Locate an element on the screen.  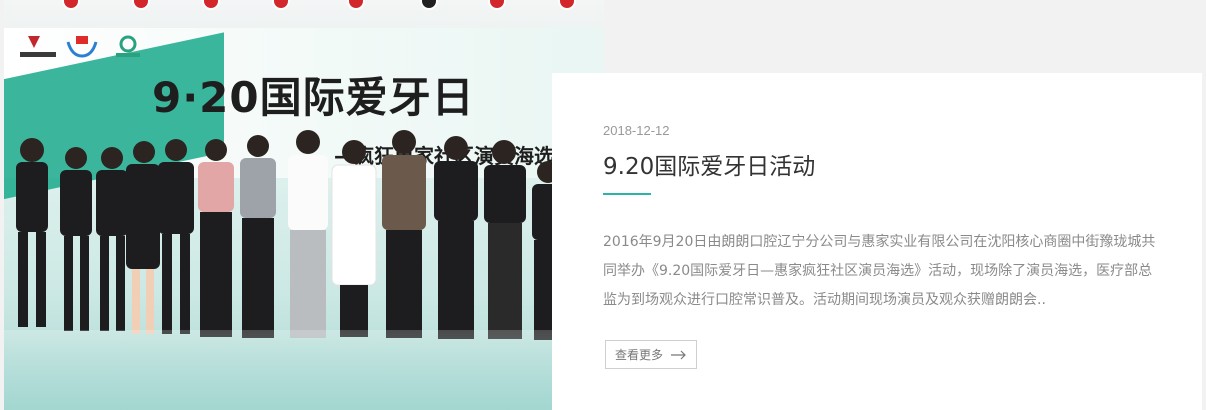
view-more-label: 查看更多 is located at coordinates (638, 355).